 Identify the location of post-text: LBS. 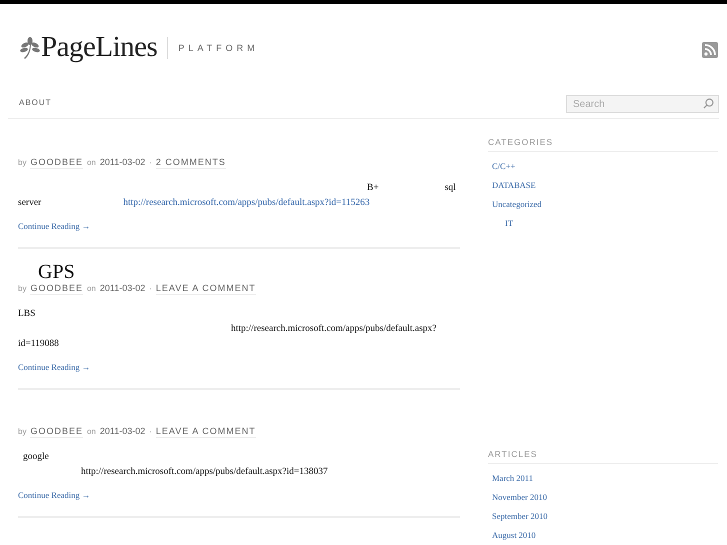
(27, 314).